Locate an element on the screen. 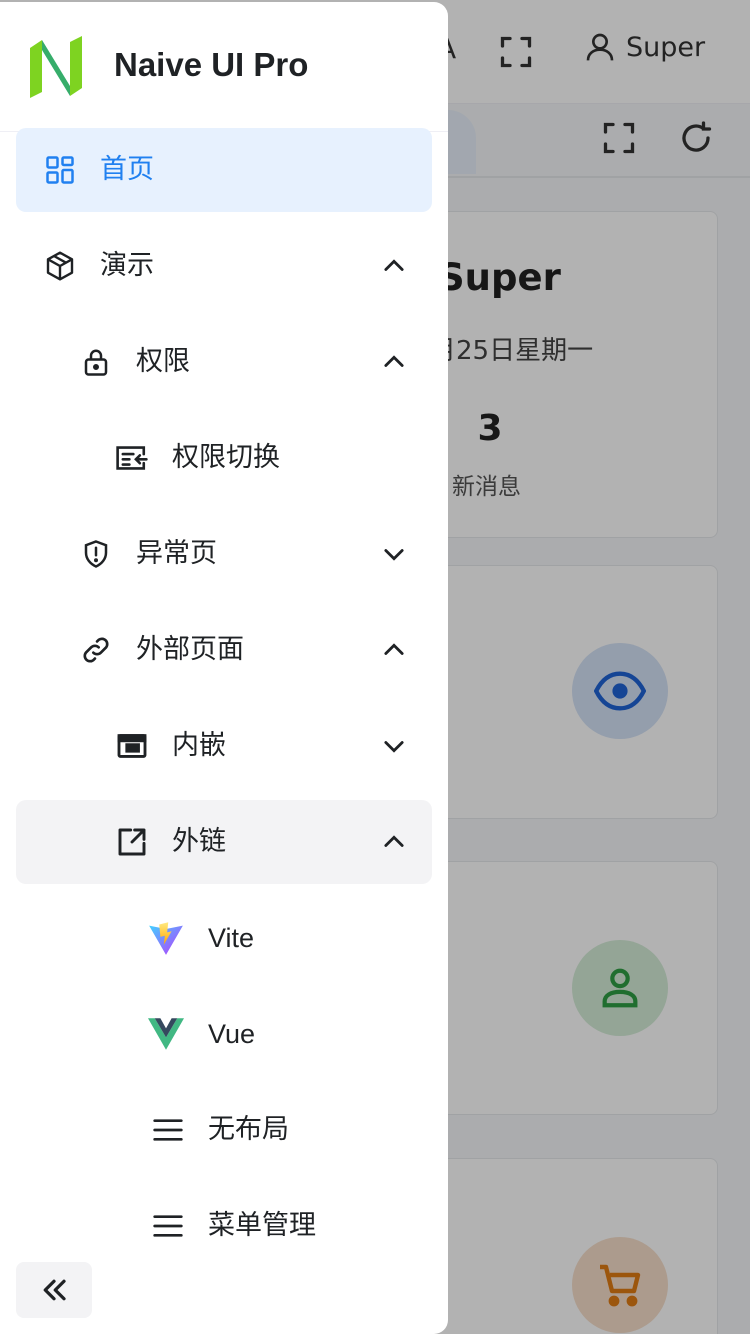 This screenshot has height=1334, width=750. menu-item-permission: 权限 is located at coordinates (224, 362).